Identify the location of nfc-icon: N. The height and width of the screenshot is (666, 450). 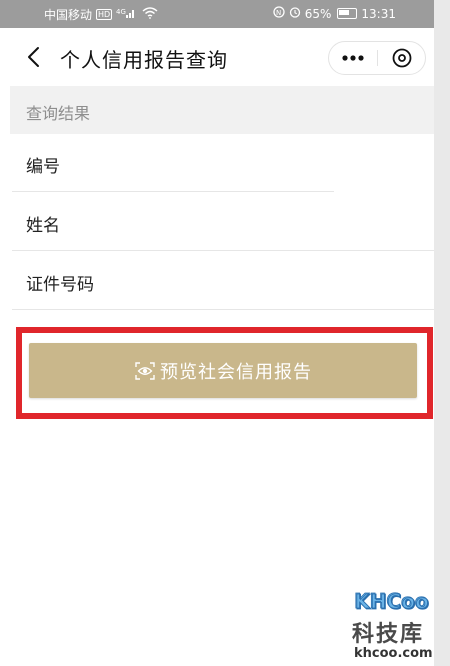
(279, 13).